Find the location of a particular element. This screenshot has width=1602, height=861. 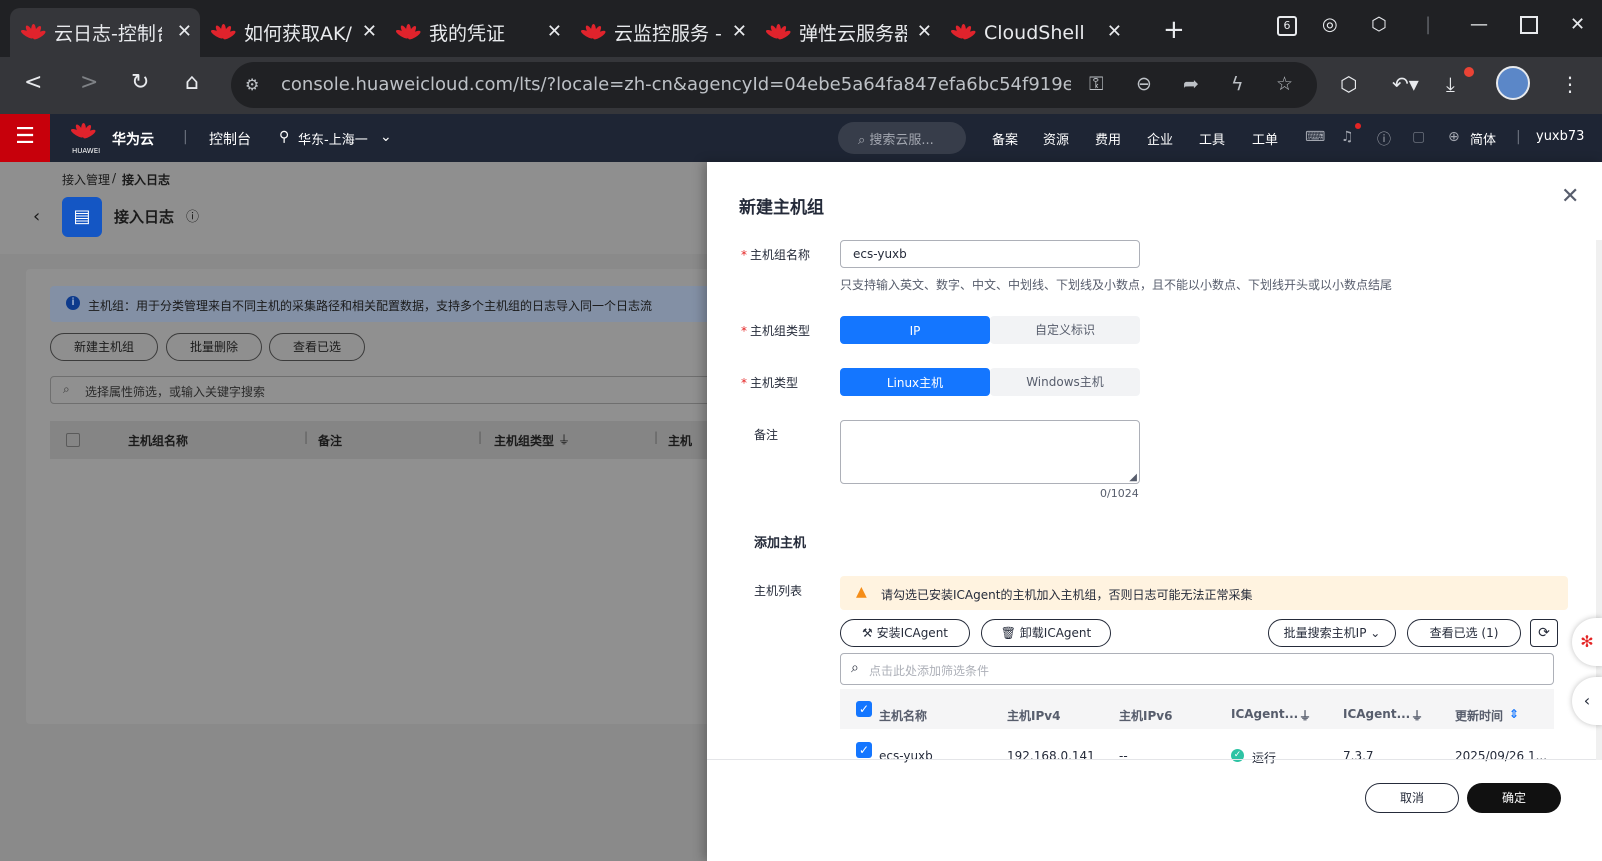

back-icon: < is located at coordinates (33, 82).